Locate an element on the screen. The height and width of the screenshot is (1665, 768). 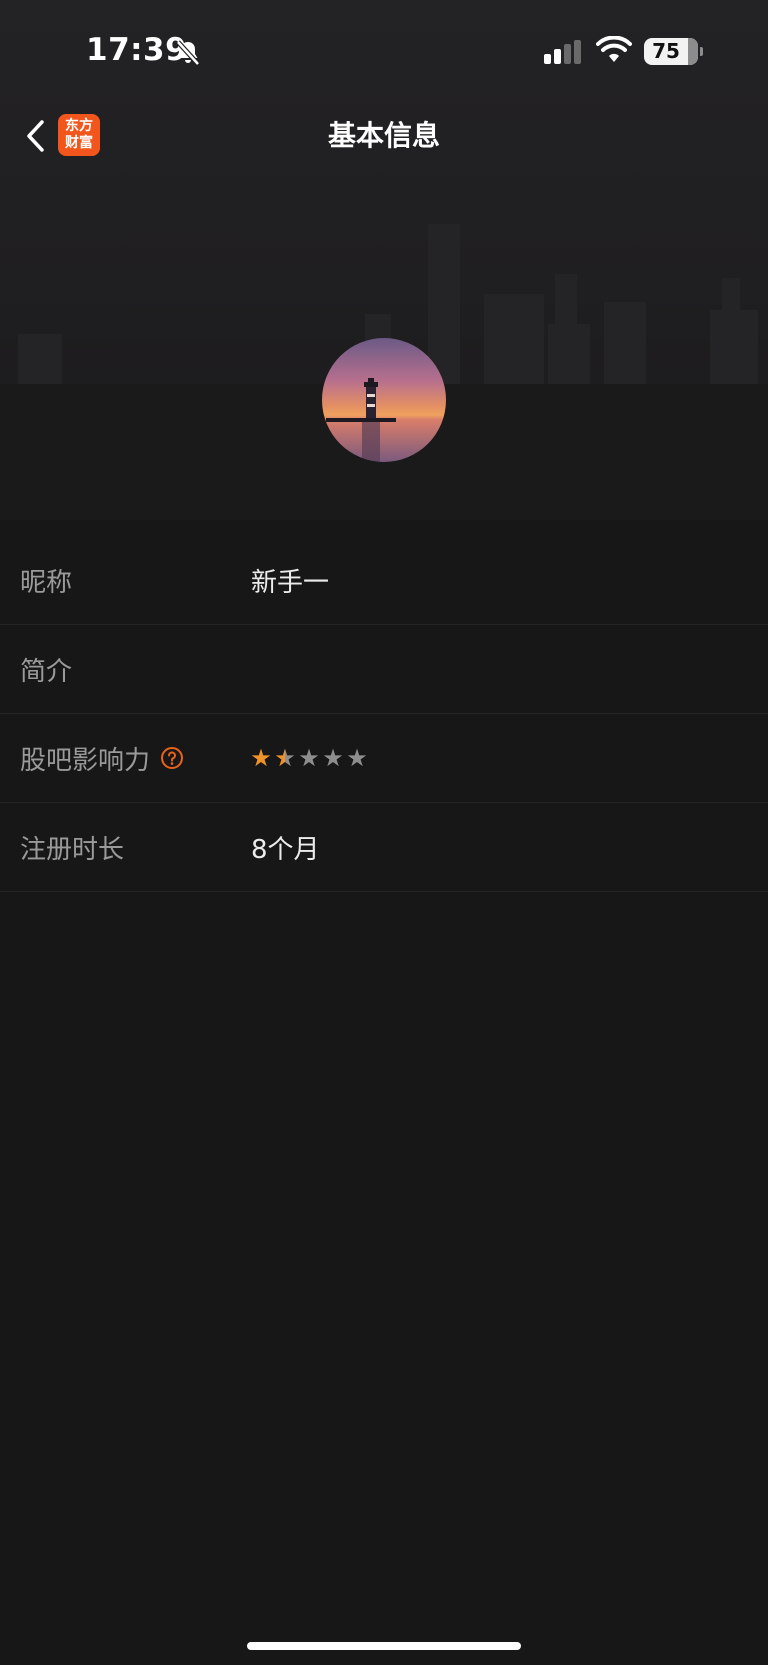
avatar is located at coordinates (384, 400).